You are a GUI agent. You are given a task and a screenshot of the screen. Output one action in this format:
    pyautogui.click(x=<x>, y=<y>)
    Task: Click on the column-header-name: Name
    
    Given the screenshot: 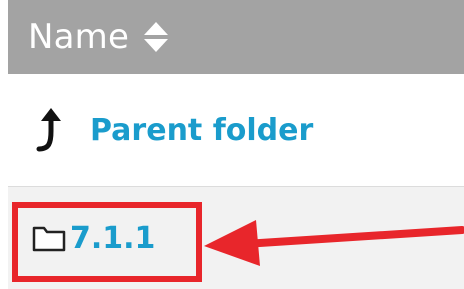 What is the action you would take?
    pyautogui.click(x=78, y=37)
    